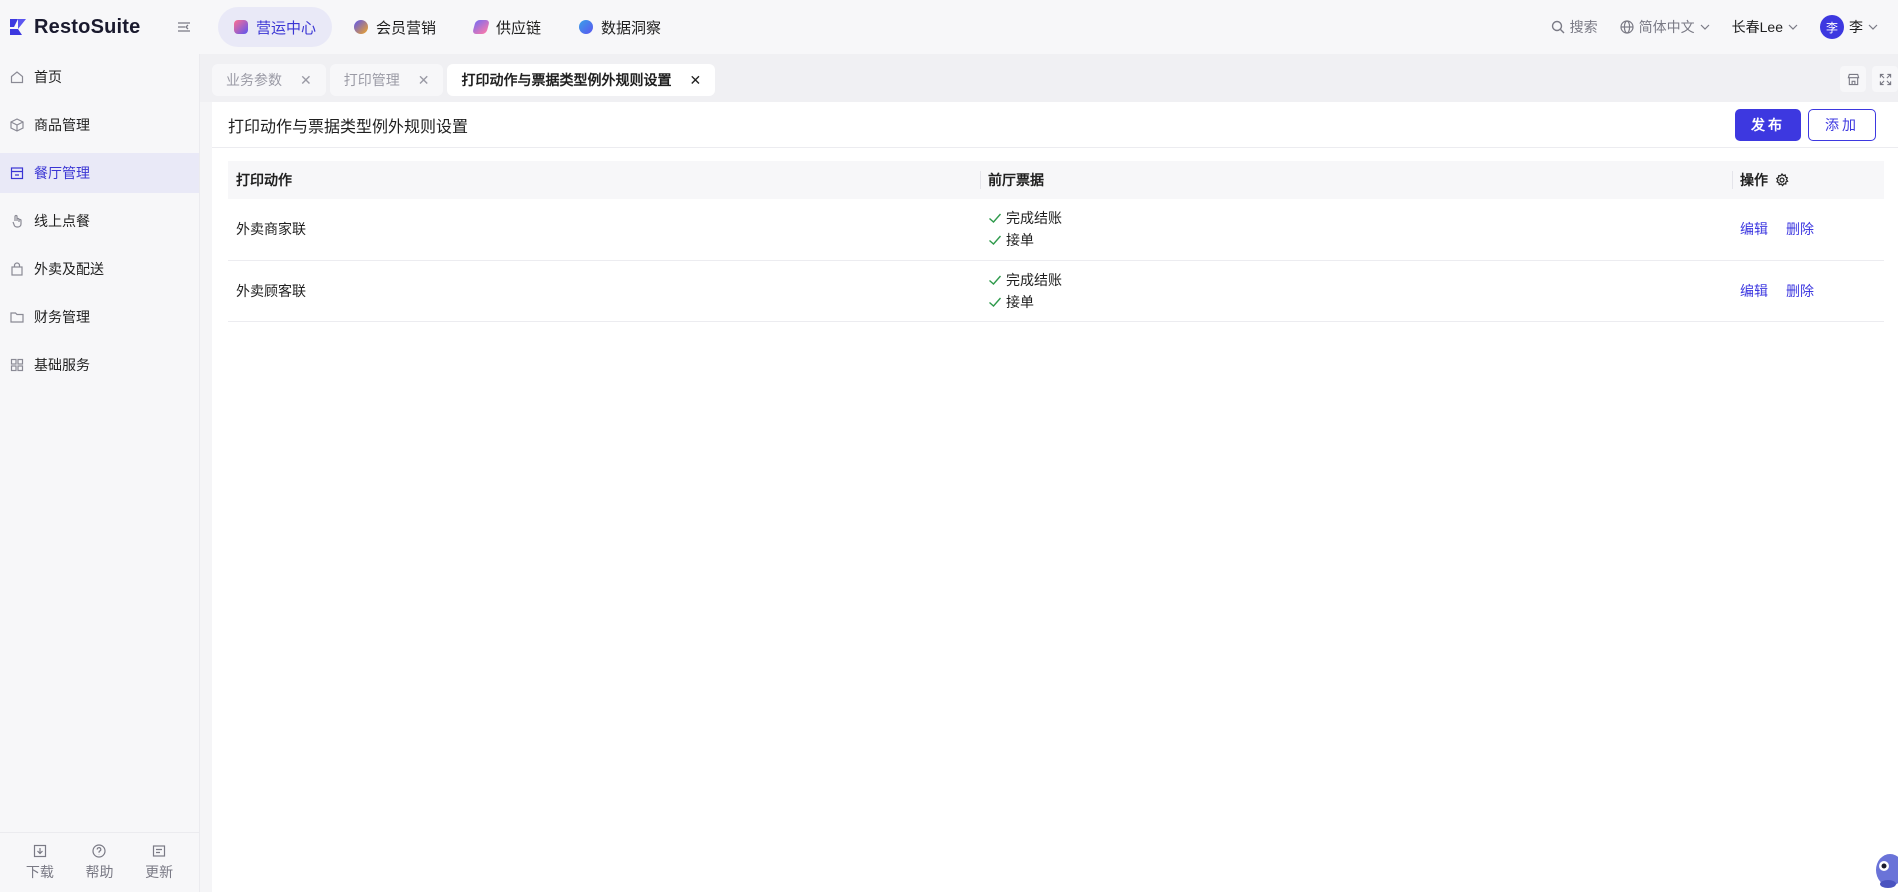 The image size is (1898, 892). What do you see at coordinates (1782, 179) in the screenshot?
I see `gear-icon` at bounding box center [1782, 179].